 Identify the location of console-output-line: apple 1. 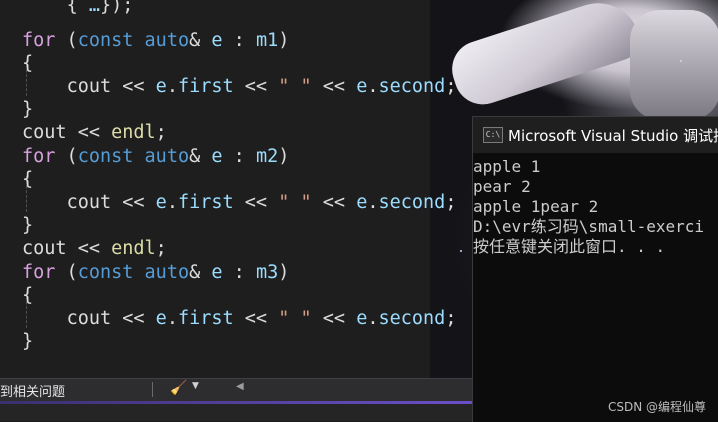
(507, 166).